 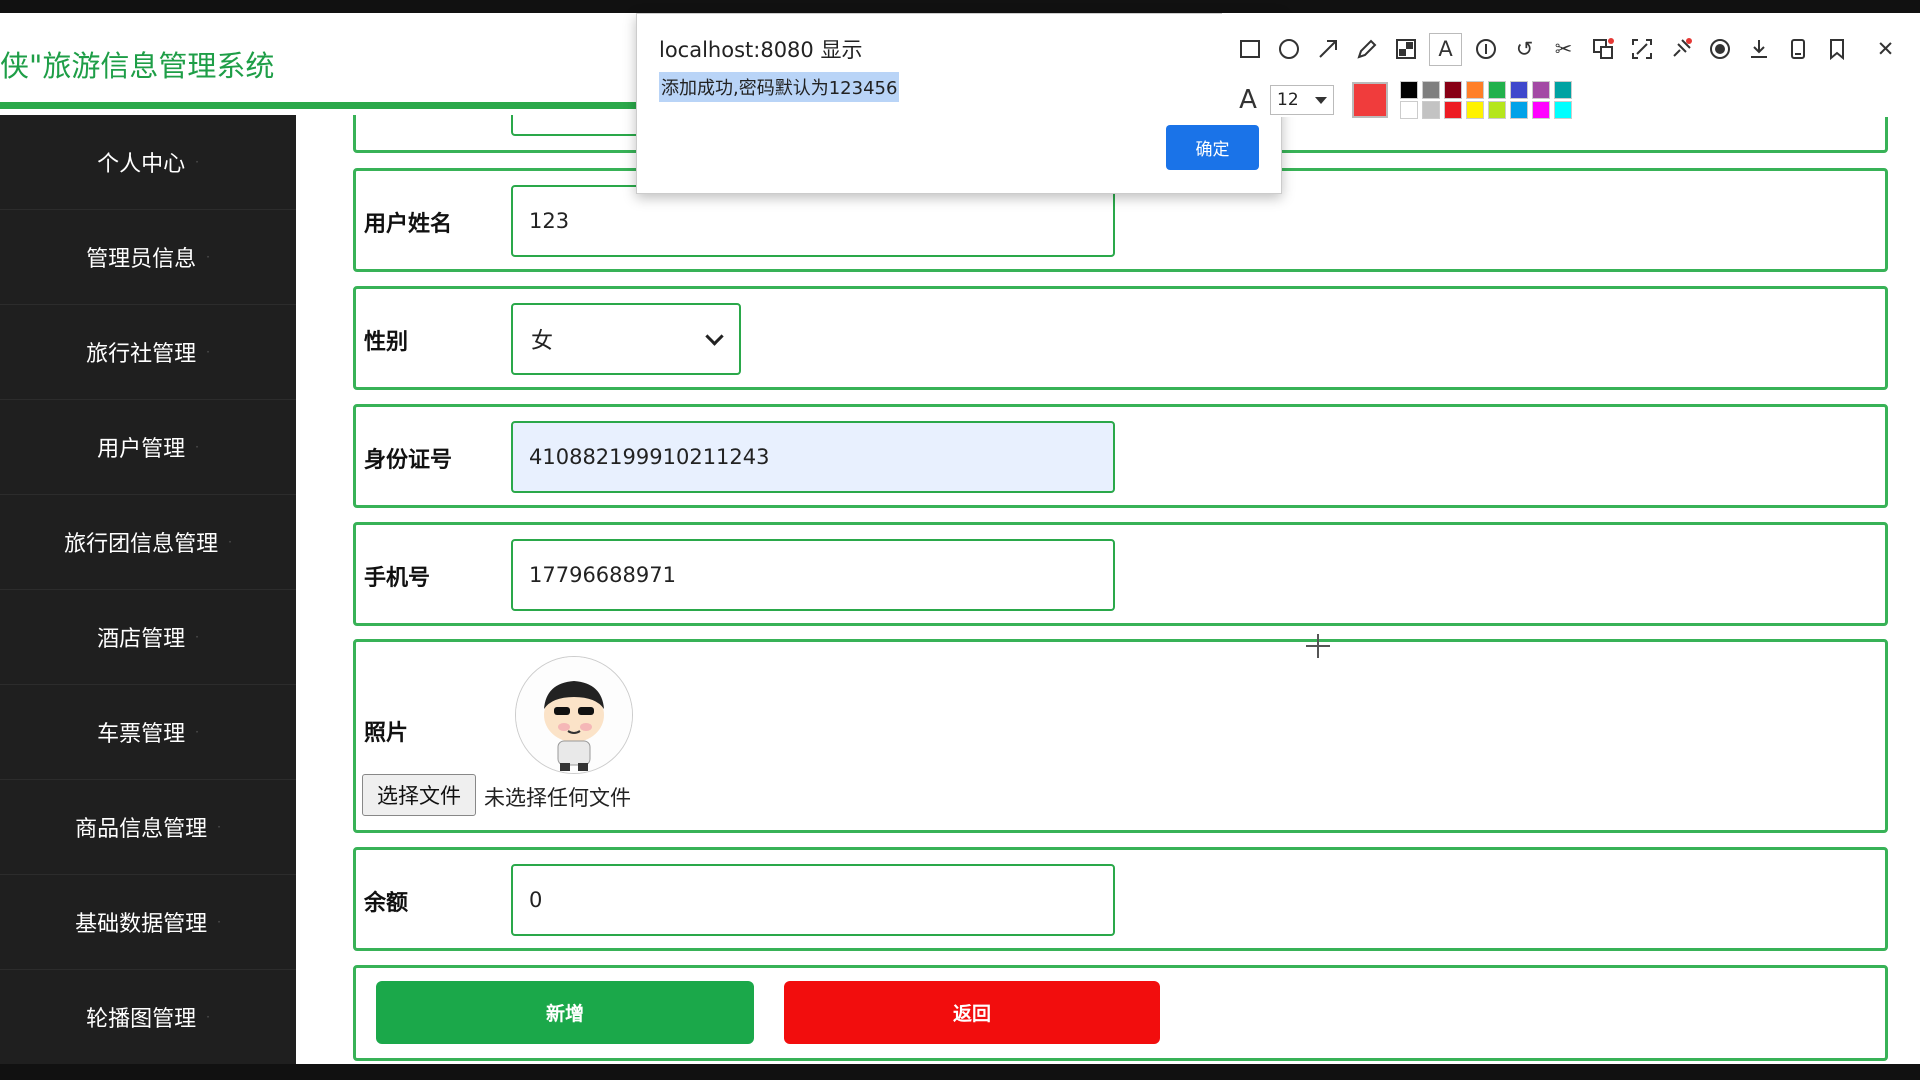 I want to click on annotation-tools: A ↺ ✂ ✕, so click(x=1567, y=49).